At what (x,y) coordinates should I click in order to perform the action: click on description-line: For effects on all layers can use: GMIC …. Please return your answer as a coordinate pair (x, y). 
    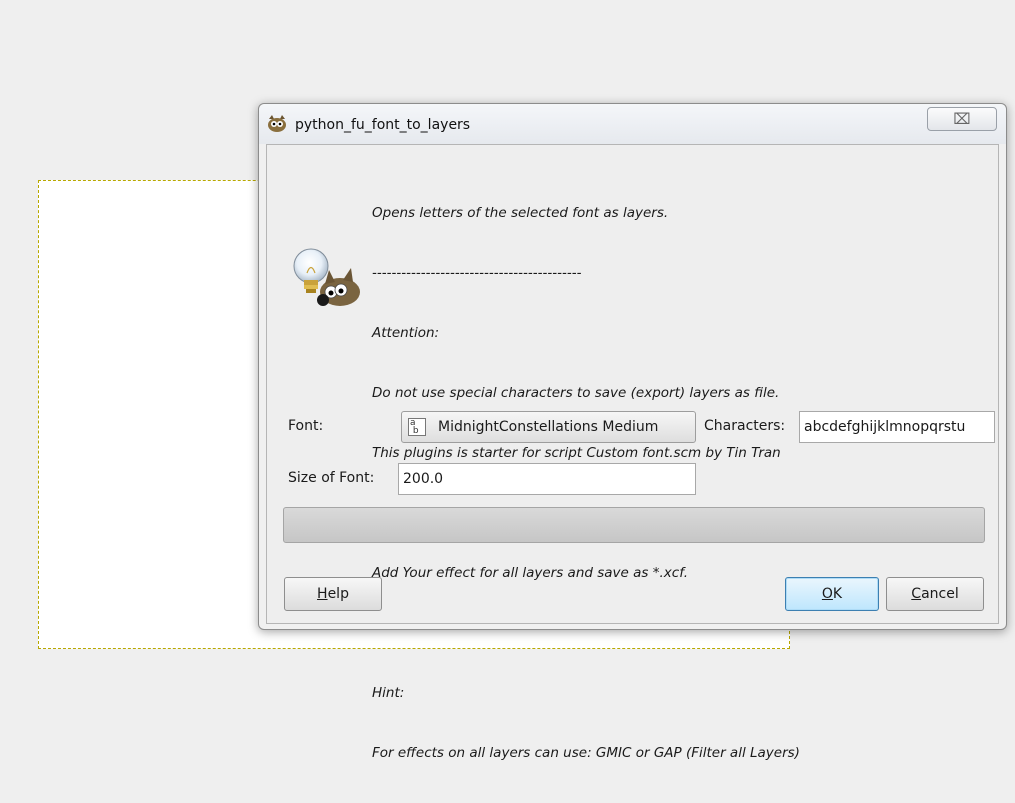
    Looking at the image, I should click on (586, 753).